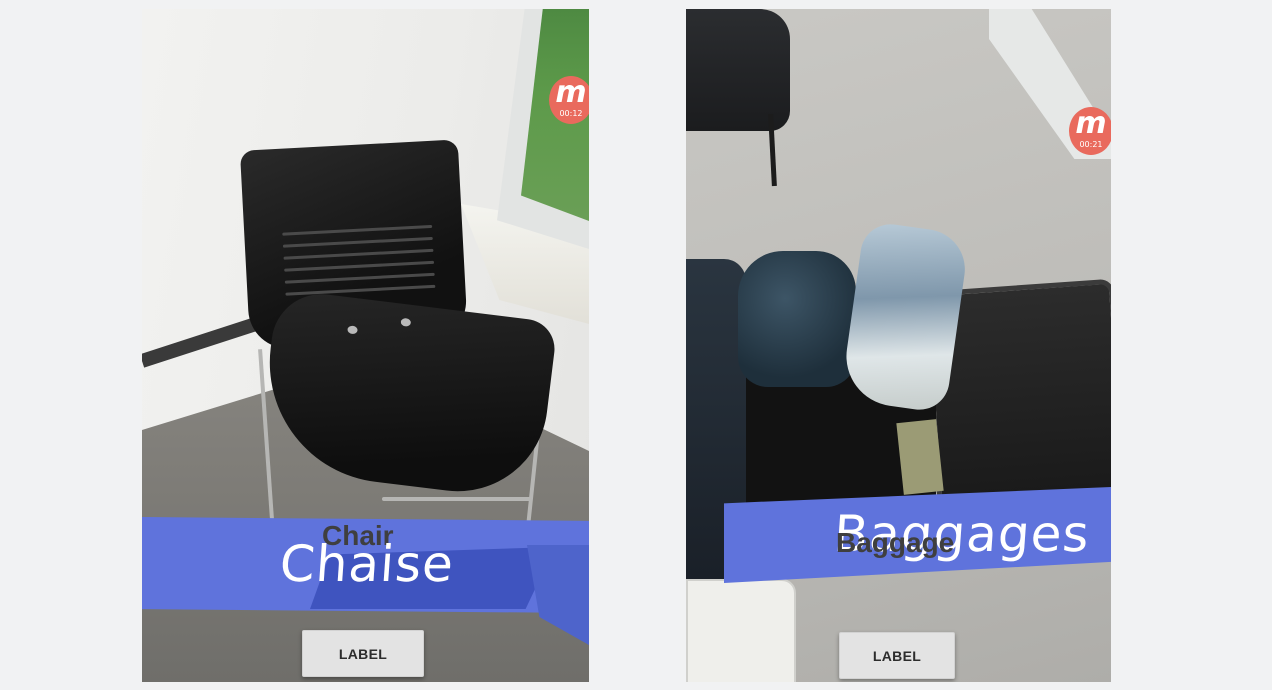 This screenshot has height=690, width=1272. I want to click on translated-label: Chaise, so click(366, 564).